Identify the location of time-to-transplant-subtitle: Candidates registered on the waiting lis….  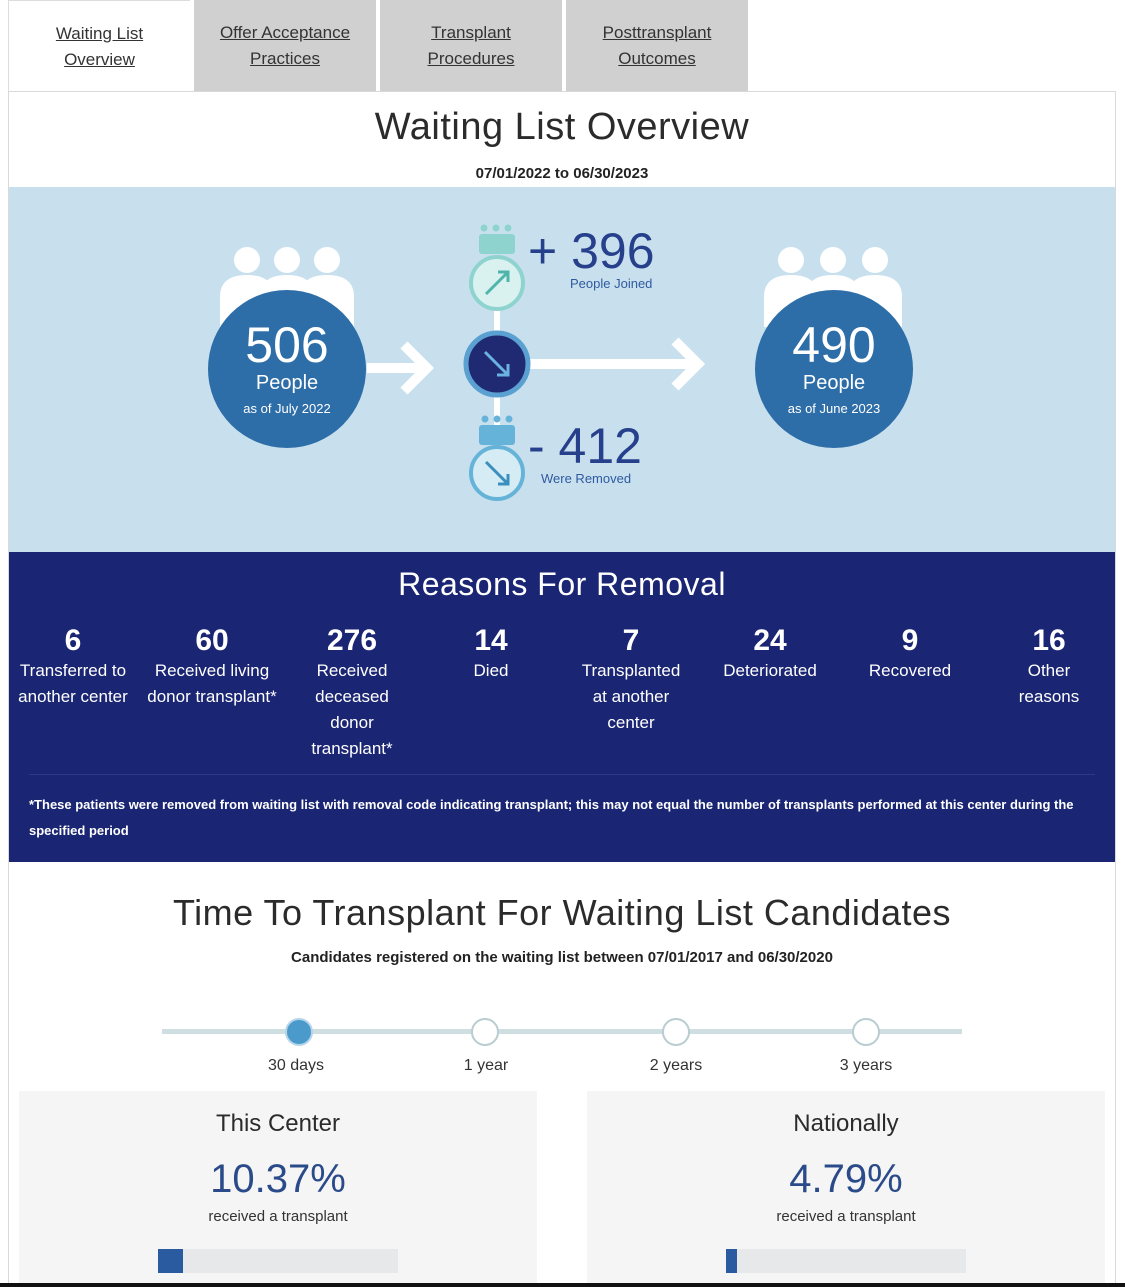
(562, 957).